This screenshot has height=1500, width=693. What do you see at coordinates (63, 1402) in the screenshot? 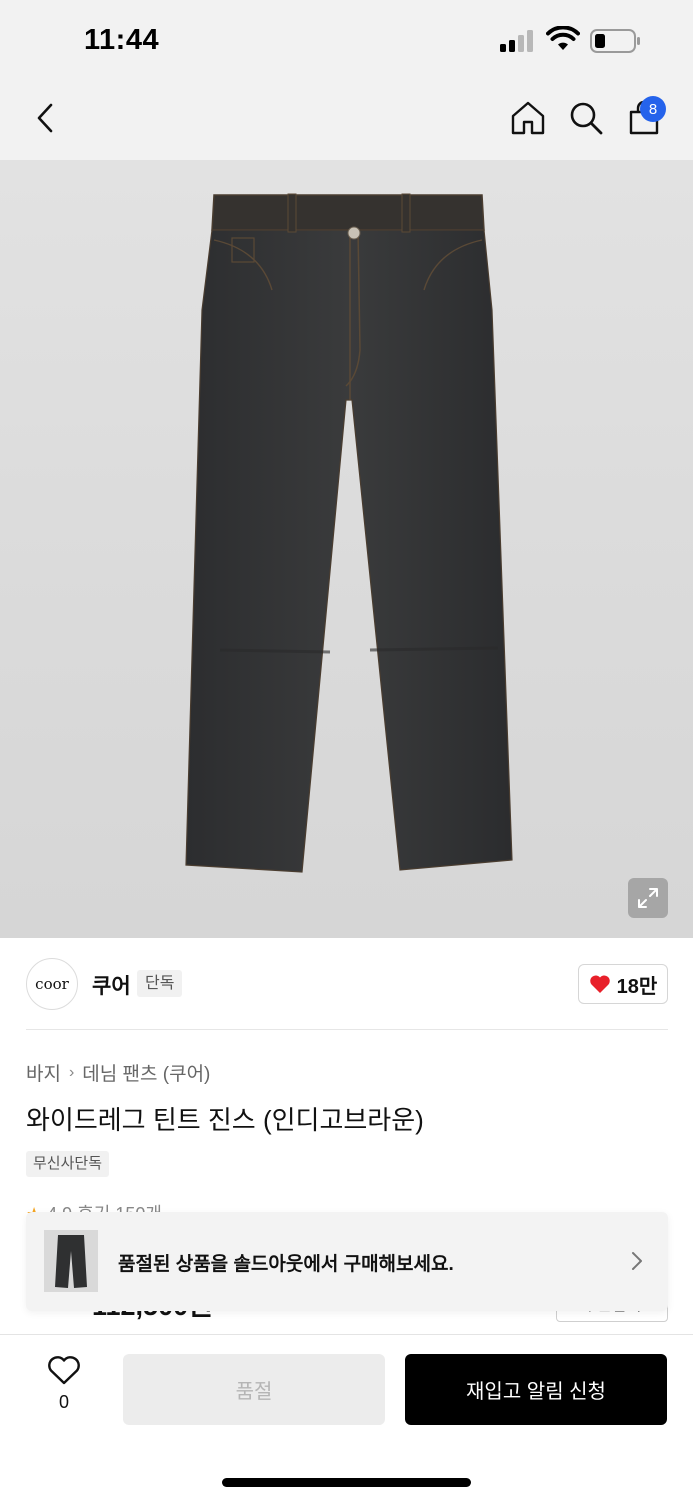
I see `wishlist-count: 0` at bounding box center [63, 1402].